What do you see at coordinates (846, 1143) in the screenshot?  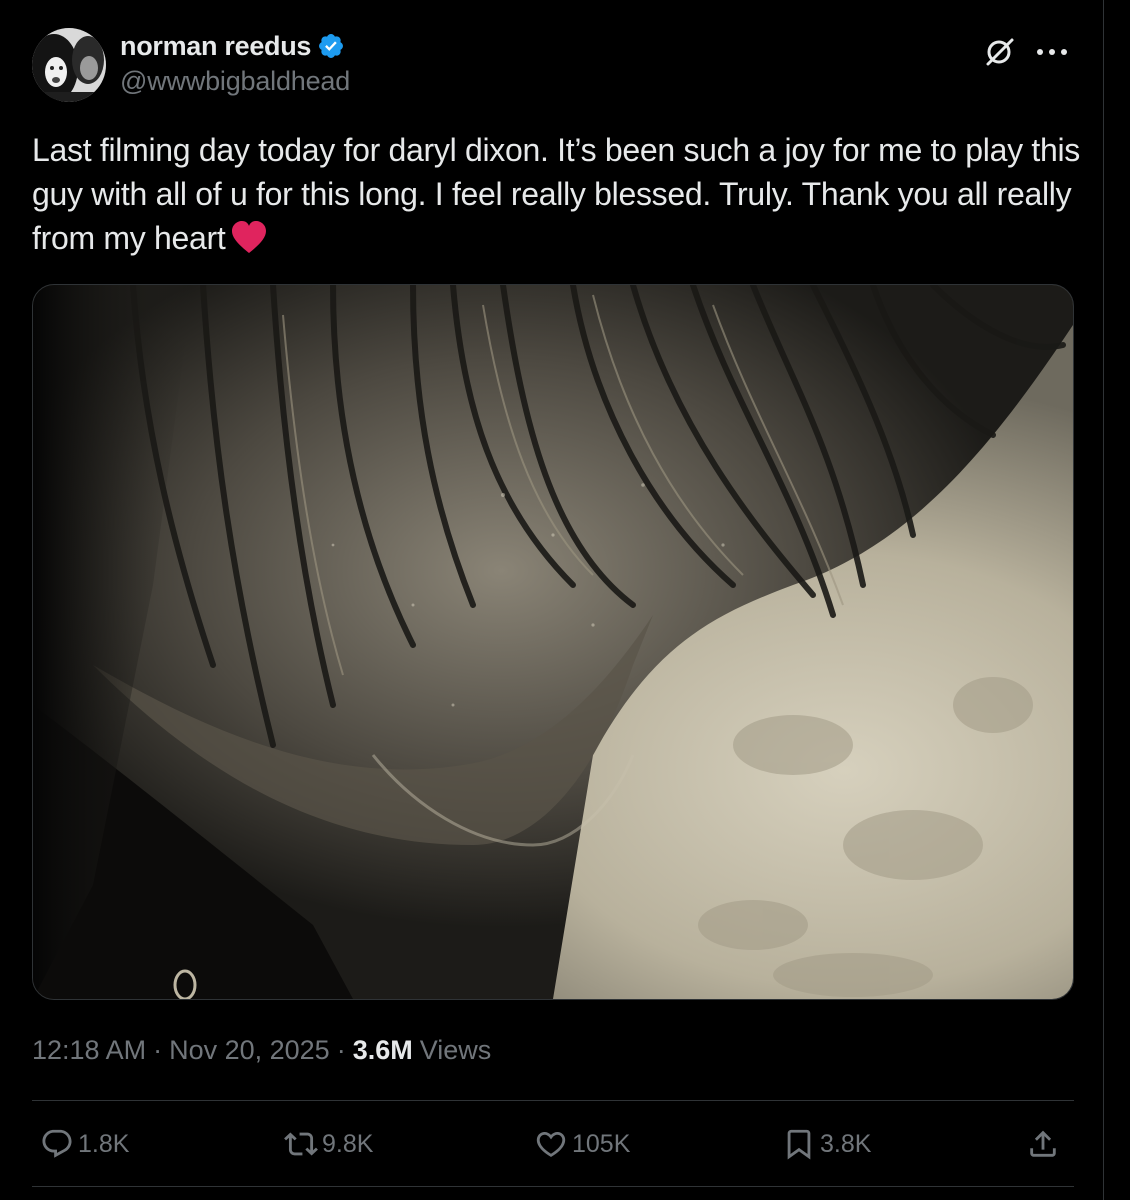 I see `bookmark-count: 3.8K` at bounding box center [846, 1143].